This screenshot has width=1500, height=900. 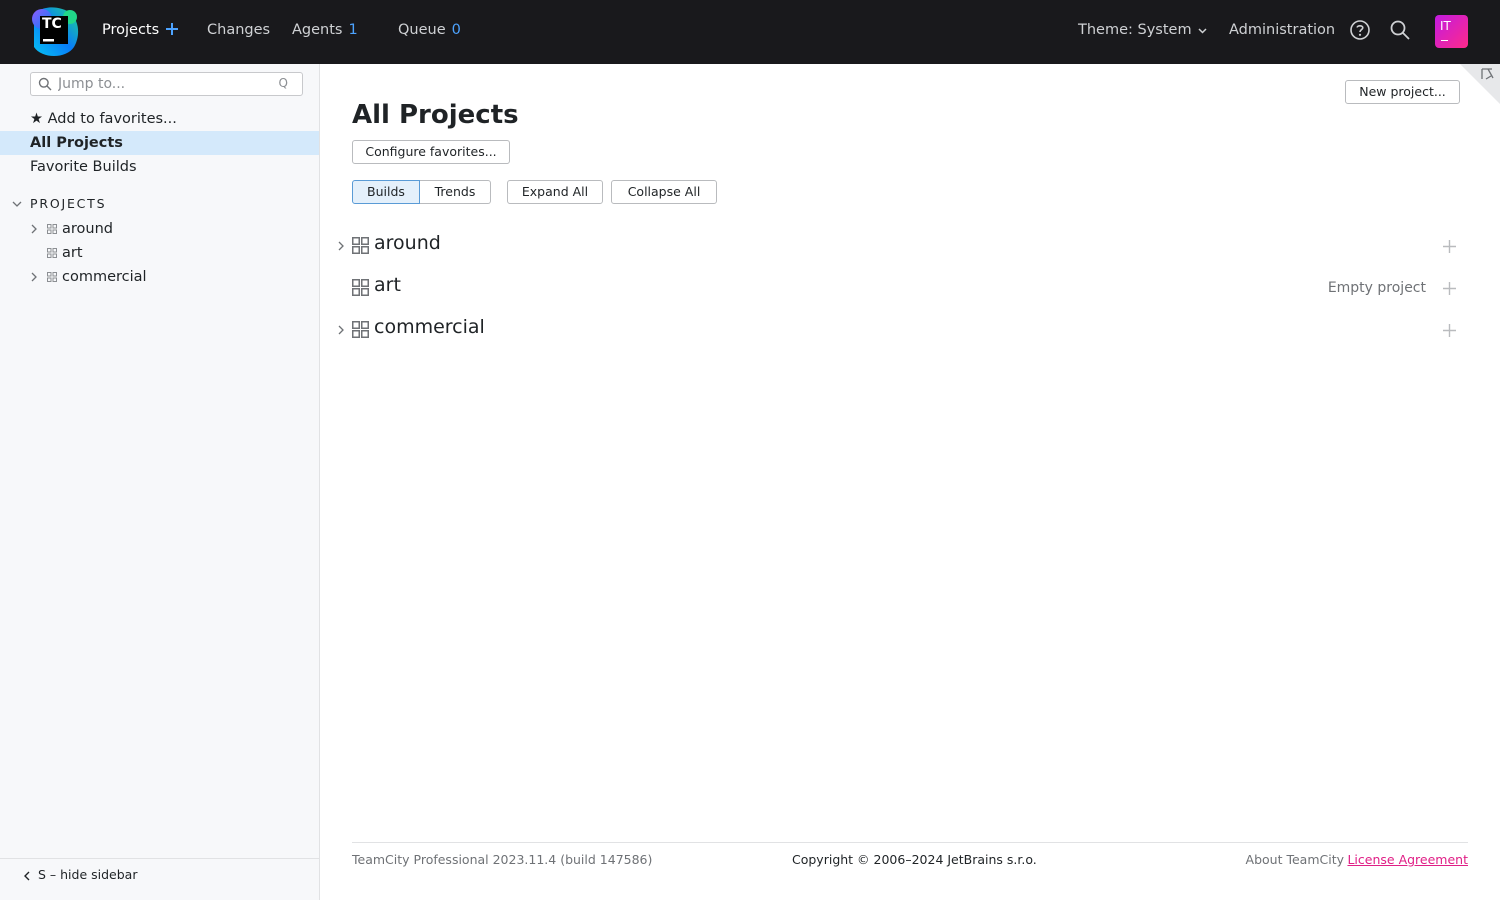 What do you see at coordinates (555, 192) in the screenshot?
I see `expand-all-button: Expand All` at bounding box center [555, 192].